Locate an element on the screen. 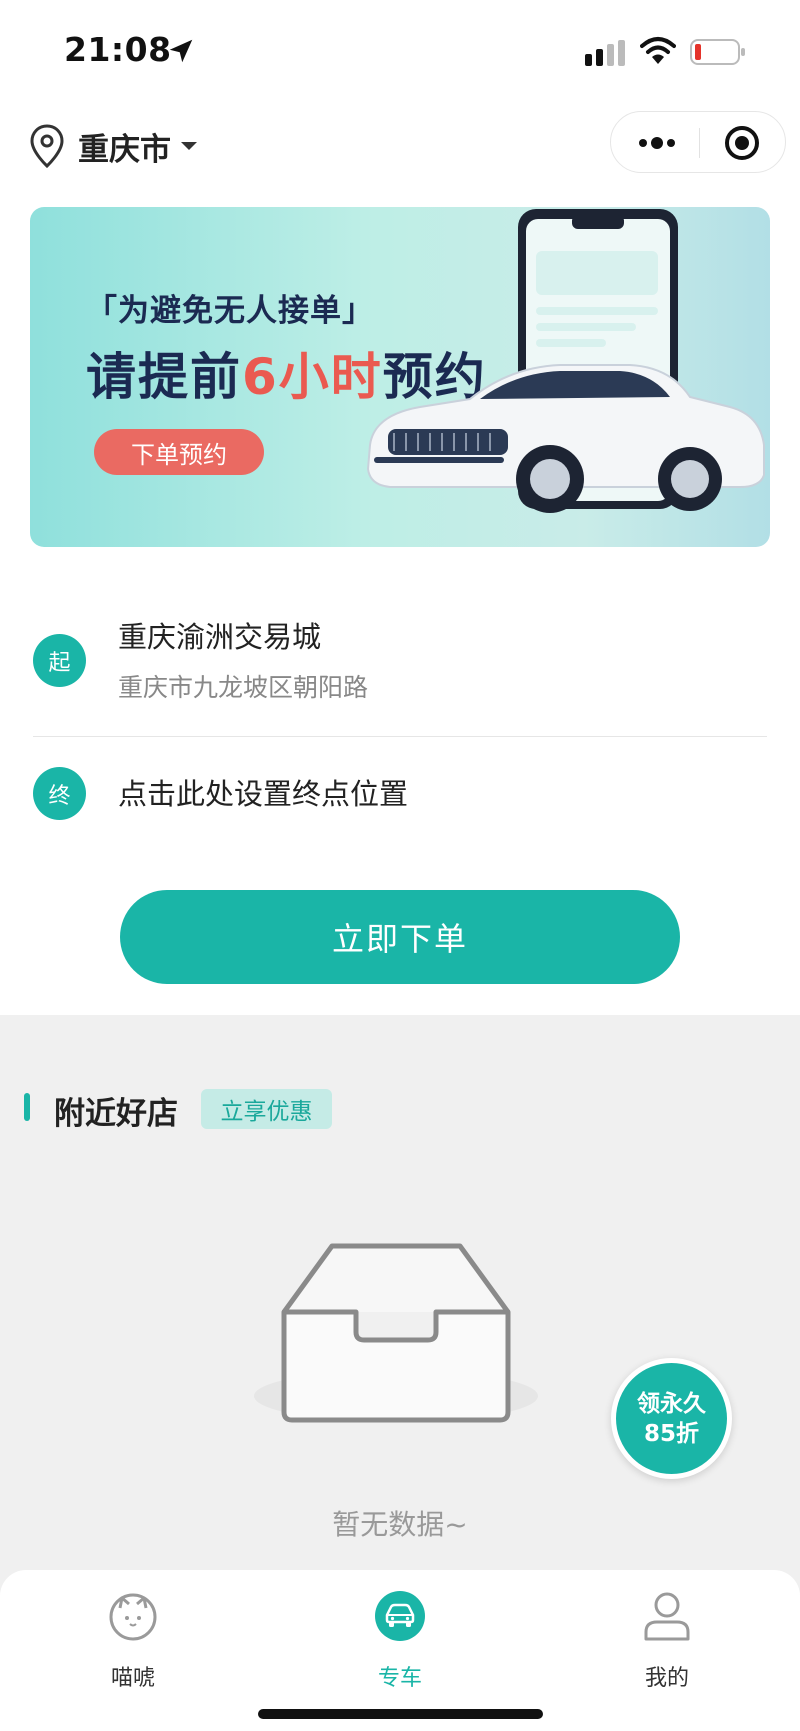 The height and width of the screenshot is (1731, 800). car-icon is located at coordinates (400, 1616).